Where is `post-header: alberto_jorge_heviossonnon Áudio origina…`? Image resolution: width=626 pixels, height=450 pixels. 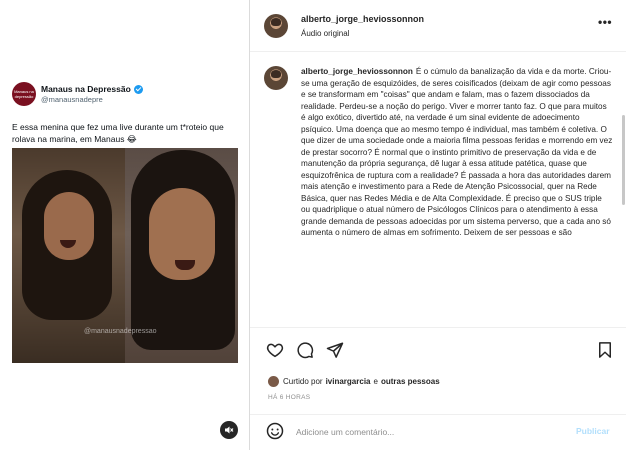
post-header: alberto_jorge_heviossonnon Áudio origina… is located at coordinates (438, 26).